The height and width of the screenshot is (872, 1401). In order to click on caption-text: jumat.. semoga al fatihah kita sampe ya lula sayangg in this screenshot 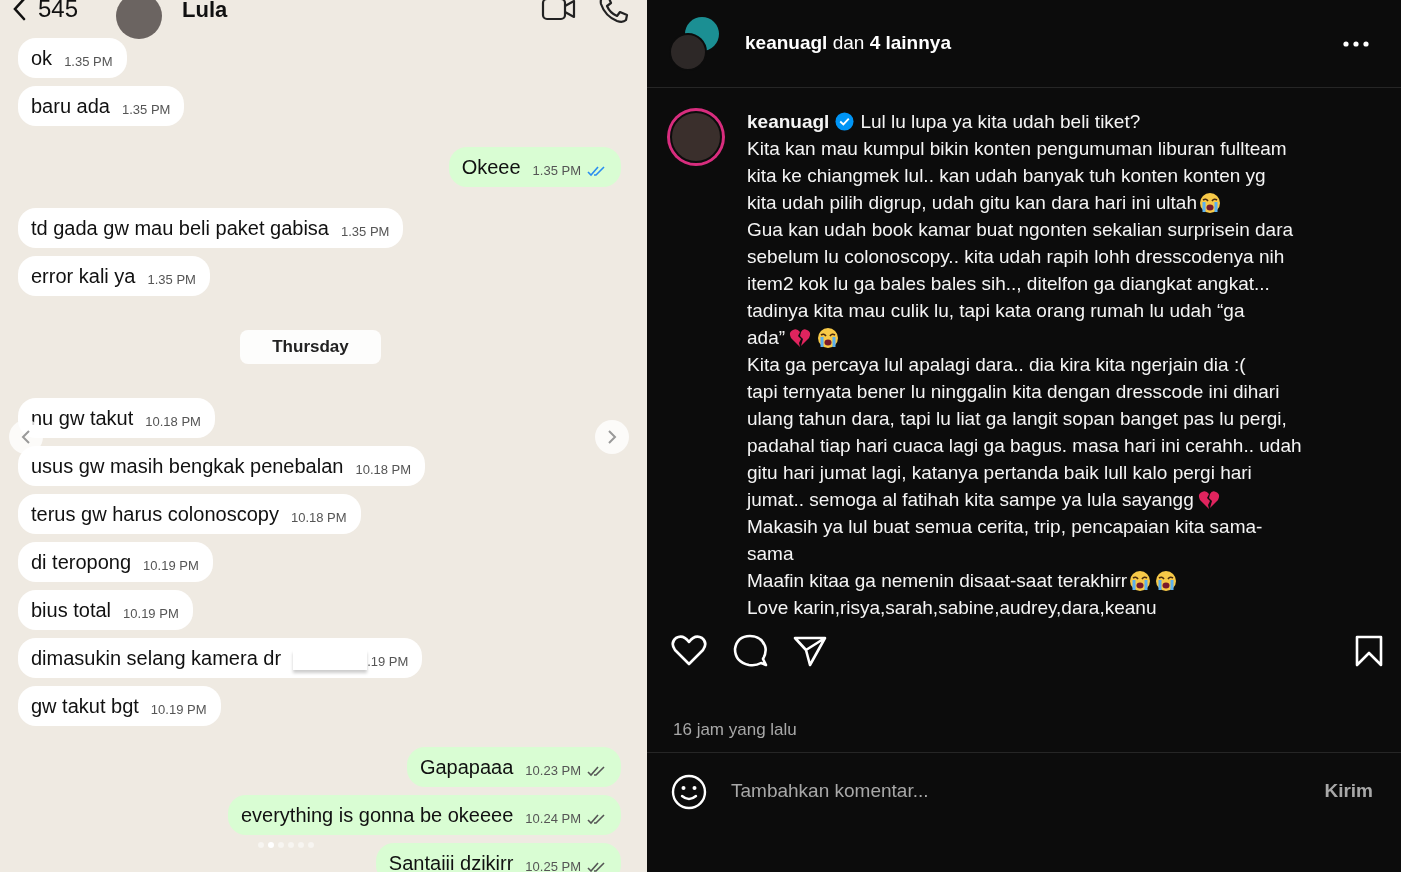, I will do `click(970, 500)`.